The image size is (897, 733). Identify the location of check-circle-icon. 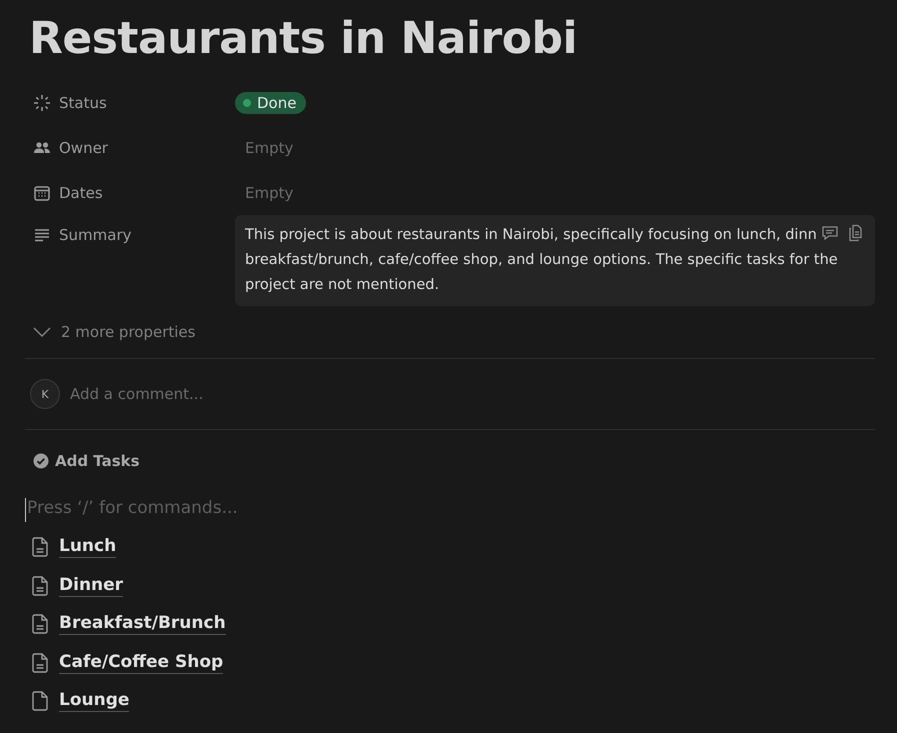
(41, 461).